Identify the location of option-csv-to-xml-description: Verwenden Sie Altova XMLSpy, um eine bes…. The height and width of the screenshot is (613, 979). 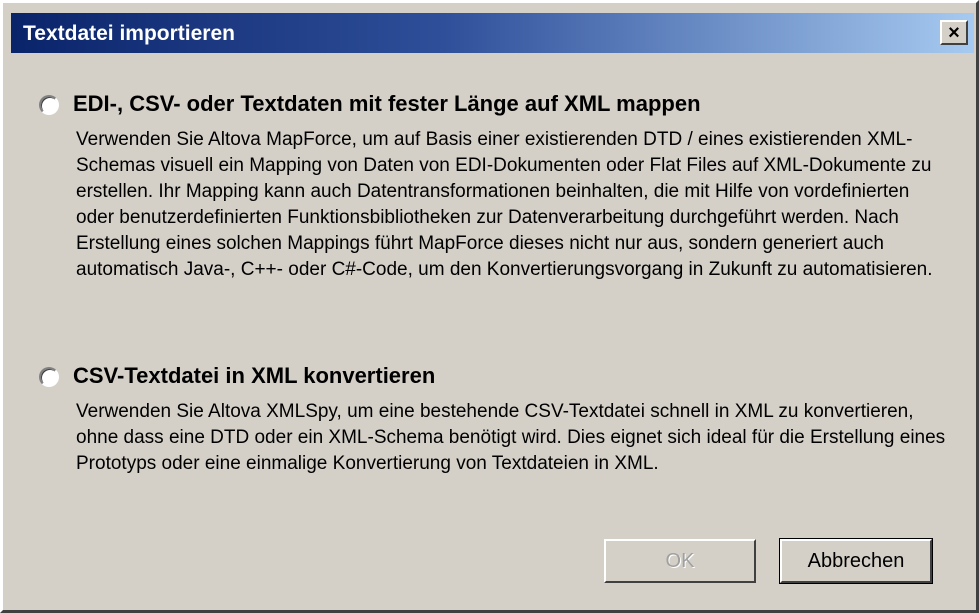
(511, 437).